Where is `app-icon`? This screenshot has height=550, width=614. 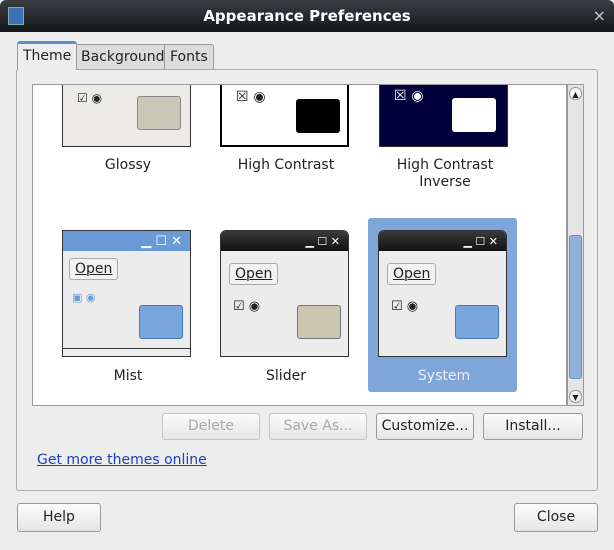 app-icon is located at coordinates (16, 16).